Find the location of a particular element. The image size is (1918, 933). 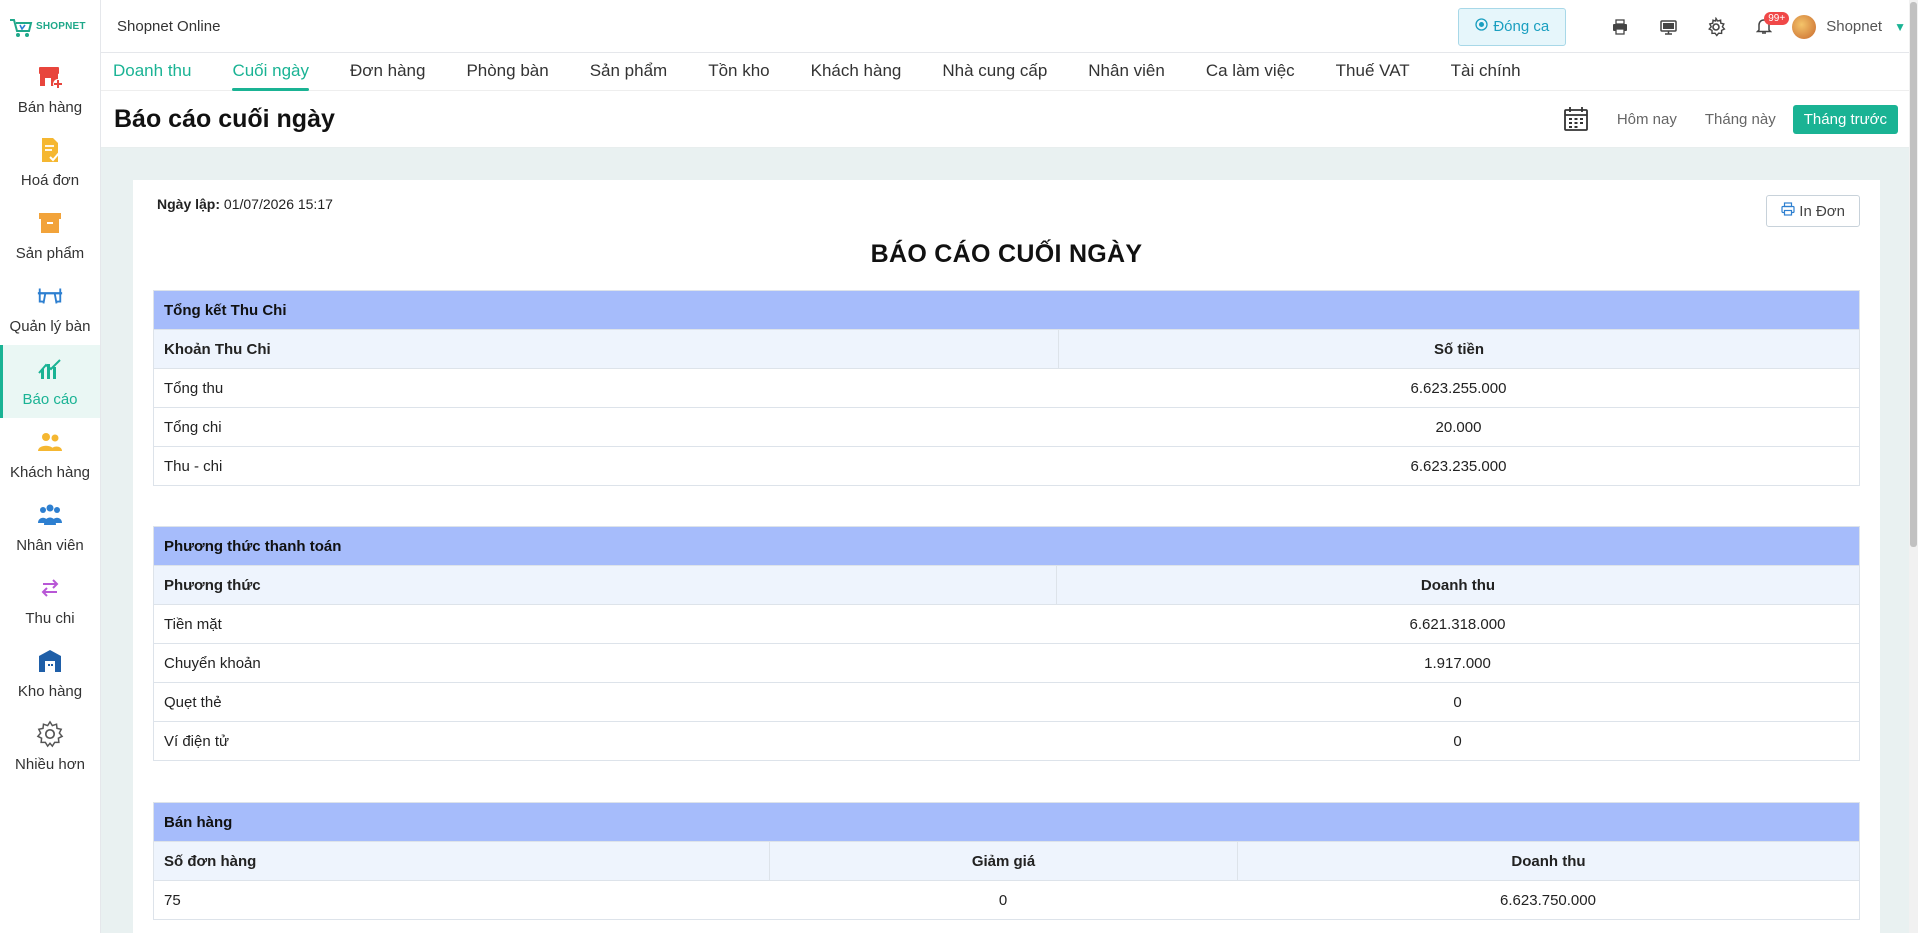

row-value: 6.621.318.000 is located at coordinates (1457, 624).